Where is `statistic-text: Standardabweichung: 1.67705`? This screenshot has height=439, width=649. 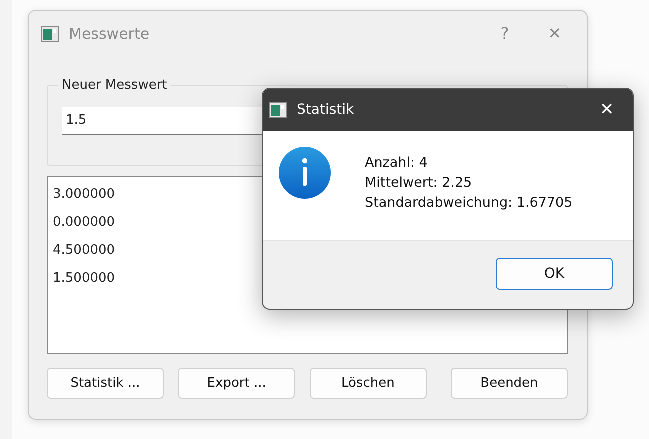 statistic-text: Standardabweichung: 1.67705 is located at coordinates (469, 203).